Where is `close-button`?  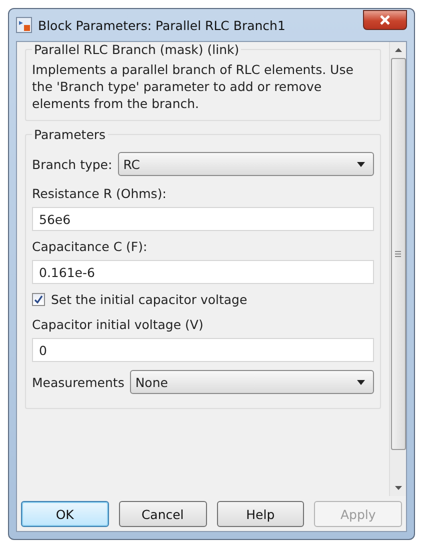 close-button is located at coordinates (385, 20).